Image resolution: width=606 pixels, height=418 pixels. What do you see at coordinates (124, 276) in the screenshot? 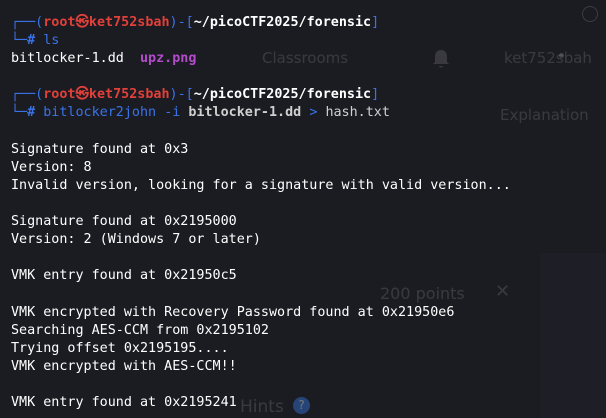
I see `output-line: VMK entry found at 0x21950c5` at bounding box center [124, 276].